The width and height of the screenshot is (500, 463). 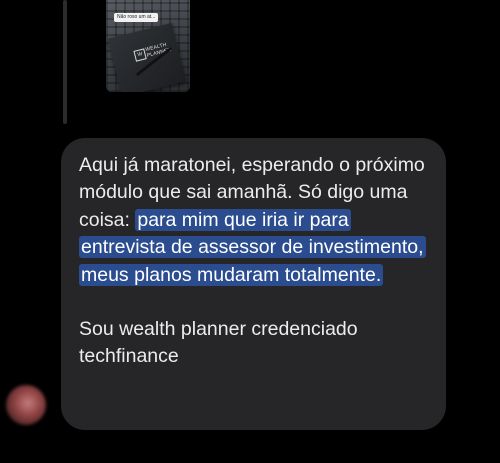 I want to click on sender-avatar, so click(x=26, y=405).